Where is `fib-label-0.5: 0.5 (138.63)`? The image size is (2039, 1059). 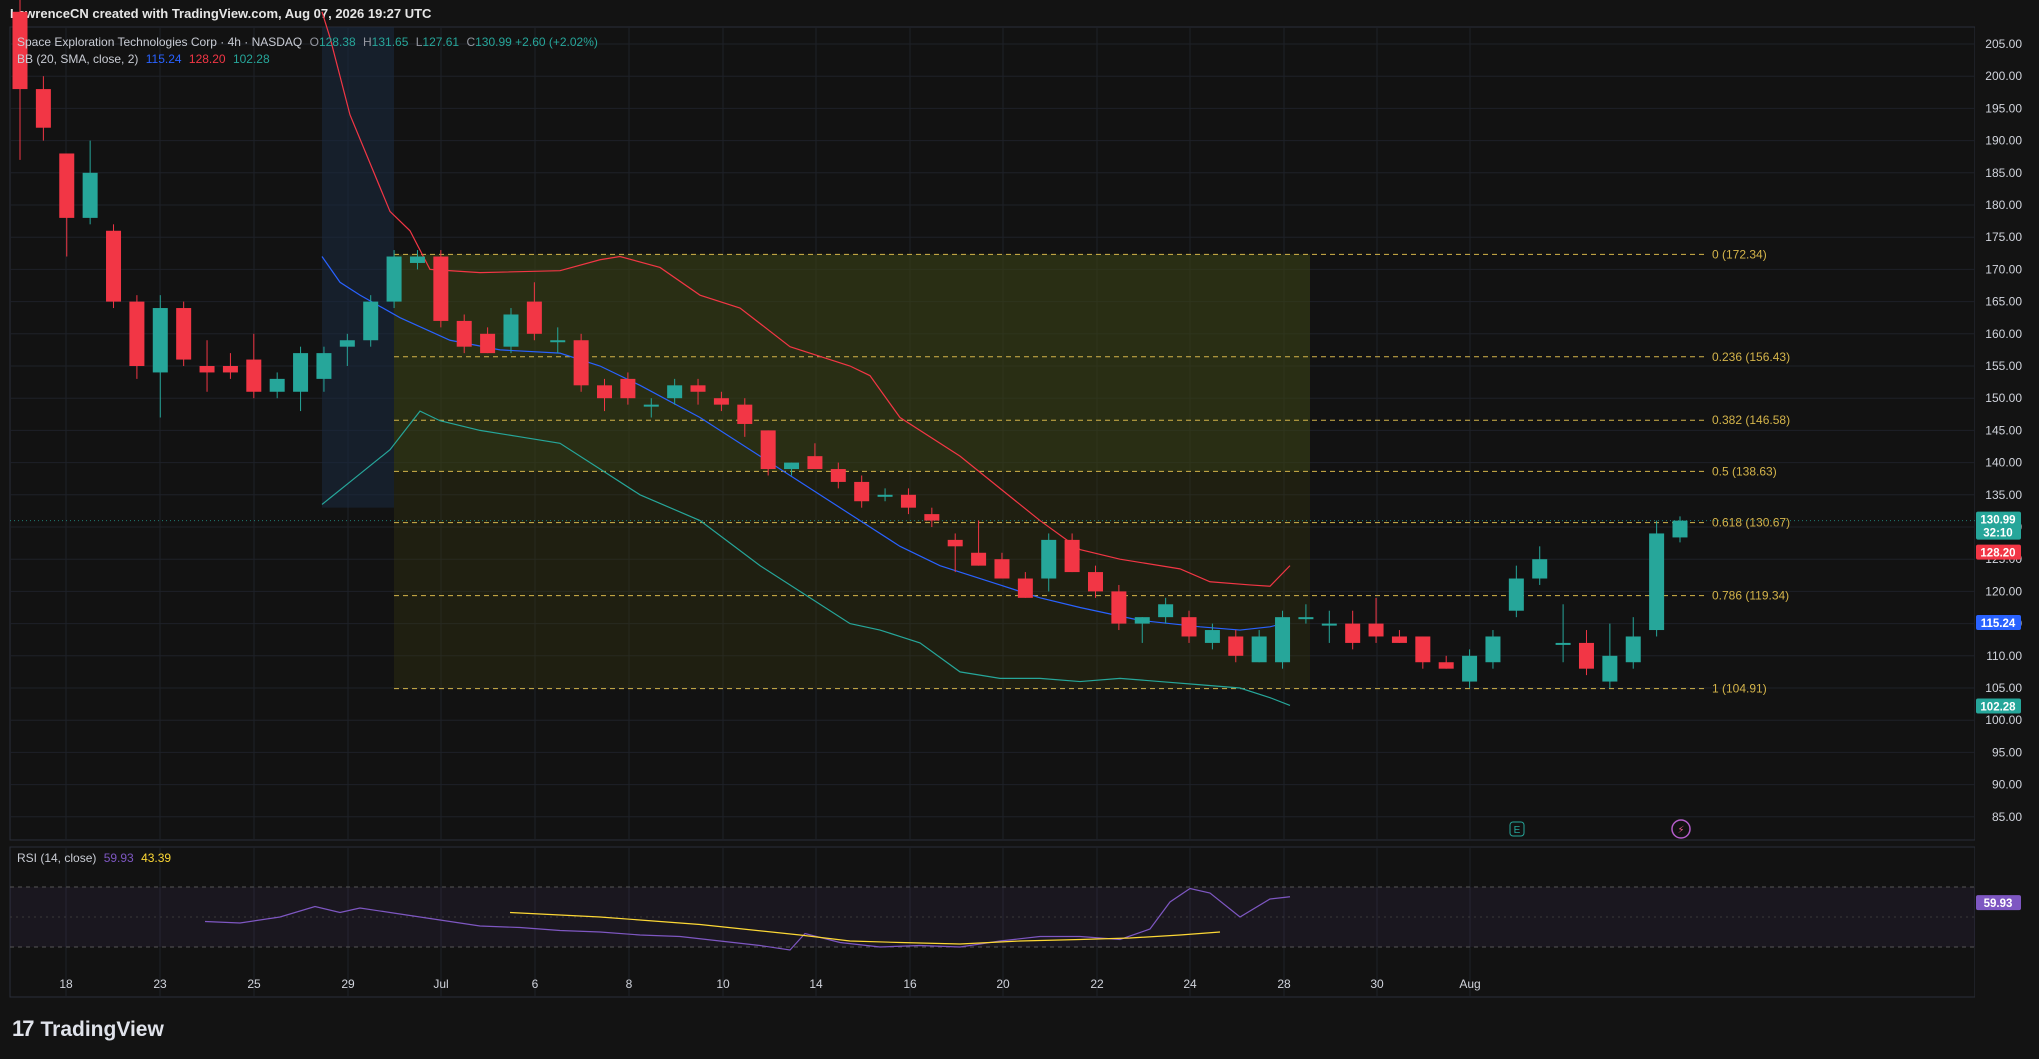 fib-label-0.5: 0.5 (138.63) is located at coordinates (1744, 471).